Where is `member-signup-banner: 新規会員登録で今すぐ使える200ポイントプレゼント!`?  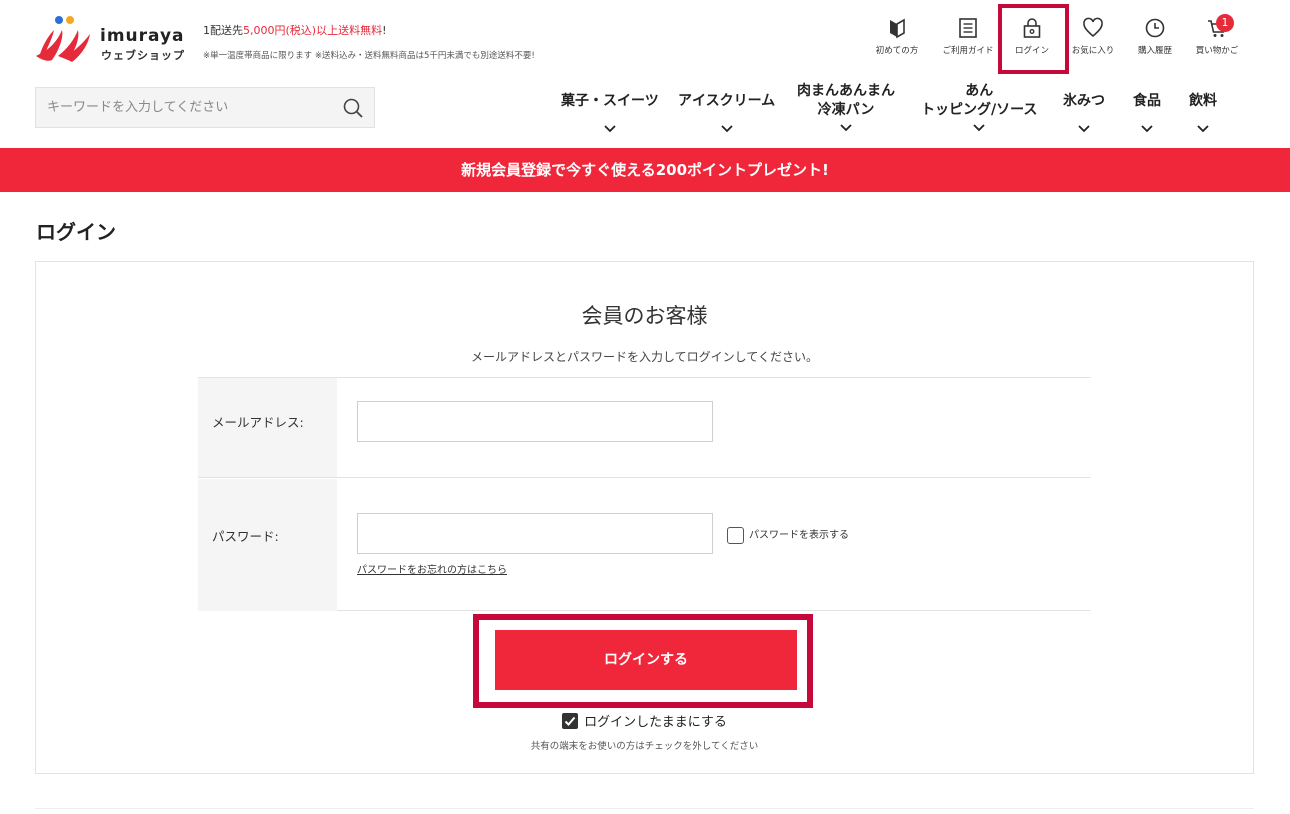 member-signup-banner: 新規会員登録で今すぐ使える200ポイントプレゼント! is located at coordinates (645, 170).